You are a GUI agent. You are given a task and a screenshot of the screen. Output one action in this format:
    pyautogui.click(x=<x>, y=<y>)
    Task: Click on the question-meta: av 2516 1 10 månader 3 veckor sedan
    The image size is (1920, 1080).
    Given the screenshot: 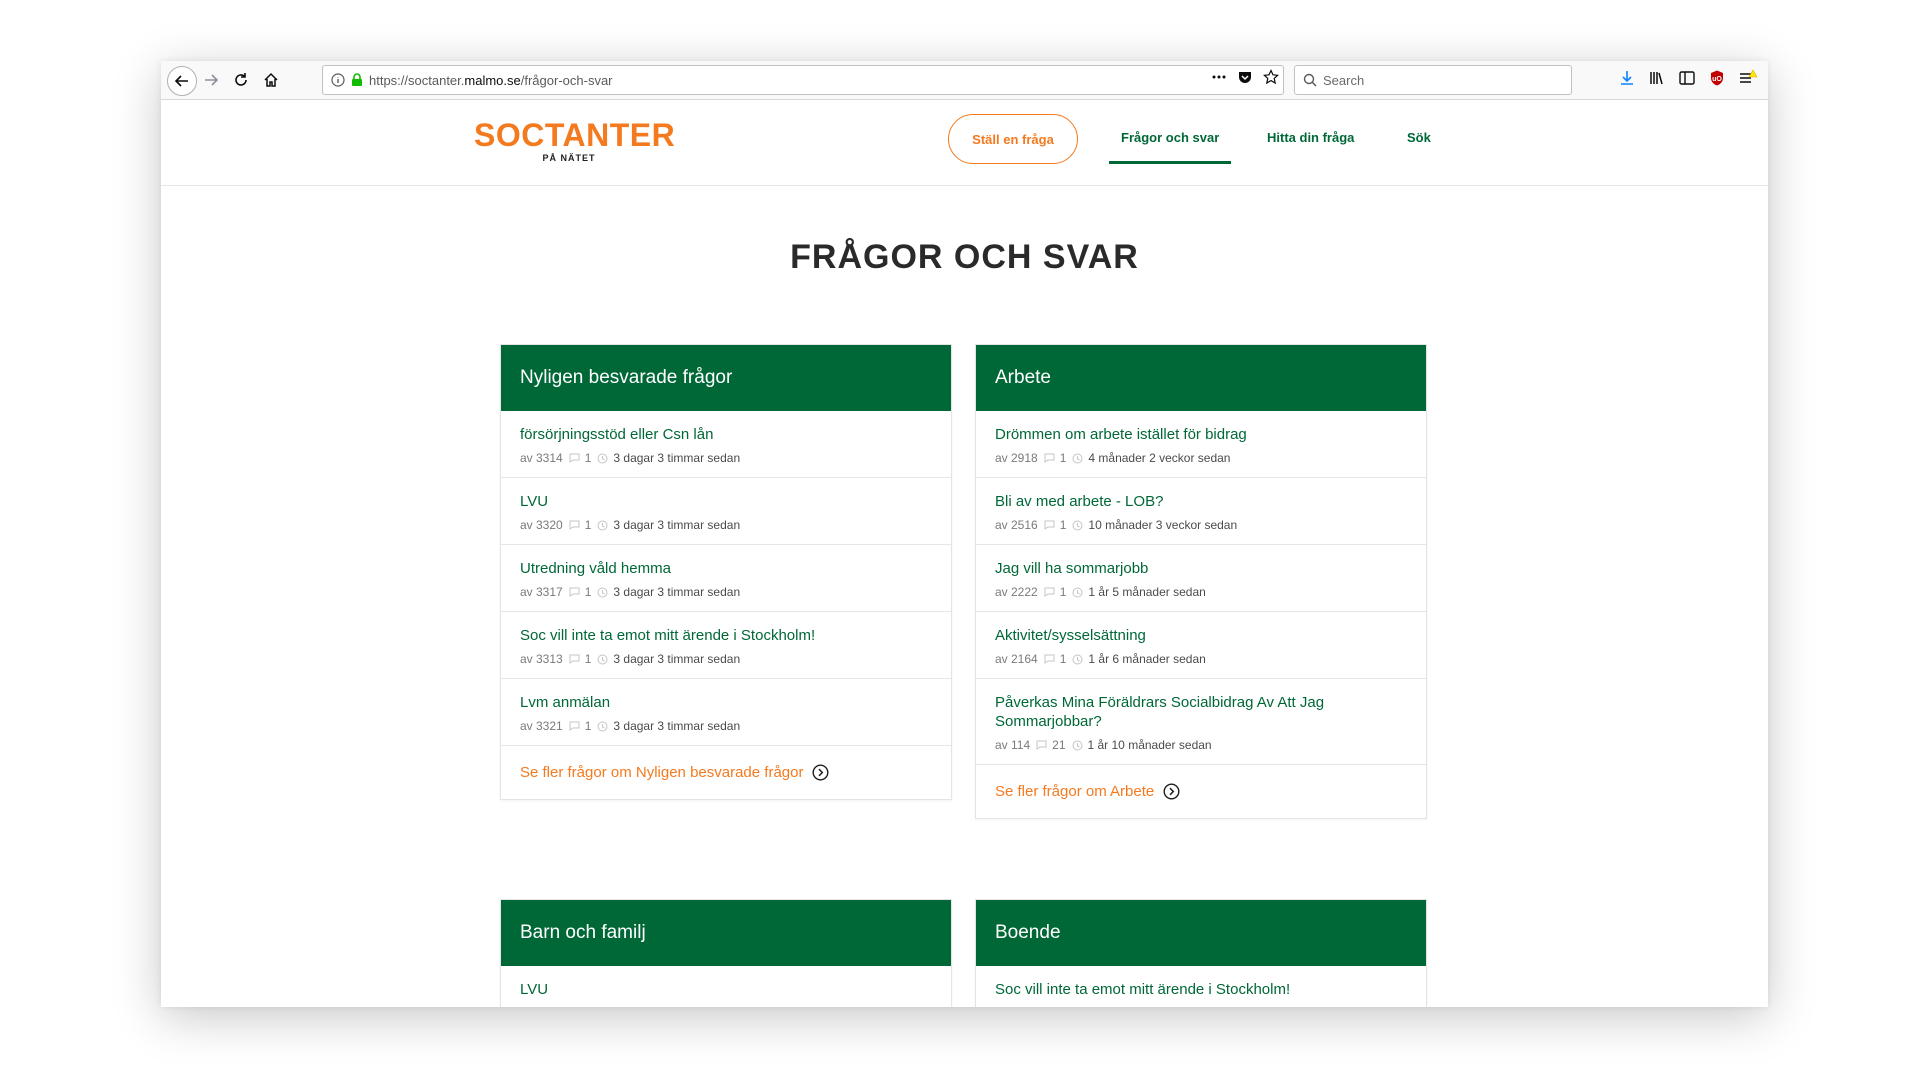 What is the action you would take?
    pyautogui.click(x=1201, y=525)
    